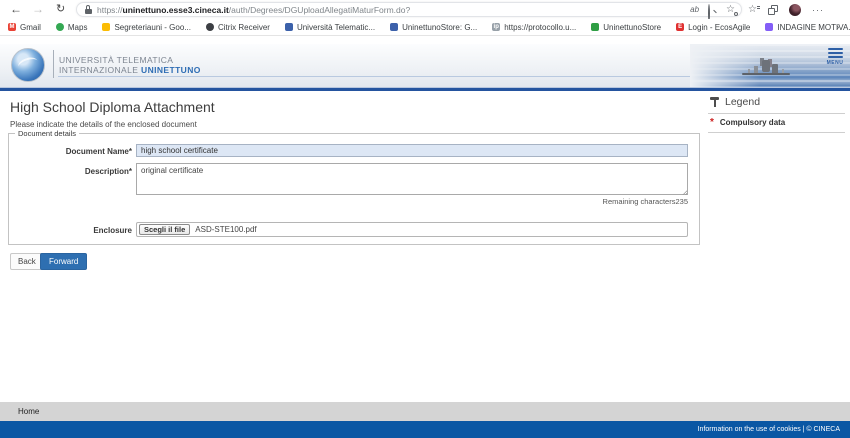  What do you see at coordinates (645, 201) in the screenshot?
I see `remaining-characters: Remaining characters235` at bounding box center [645, 201].